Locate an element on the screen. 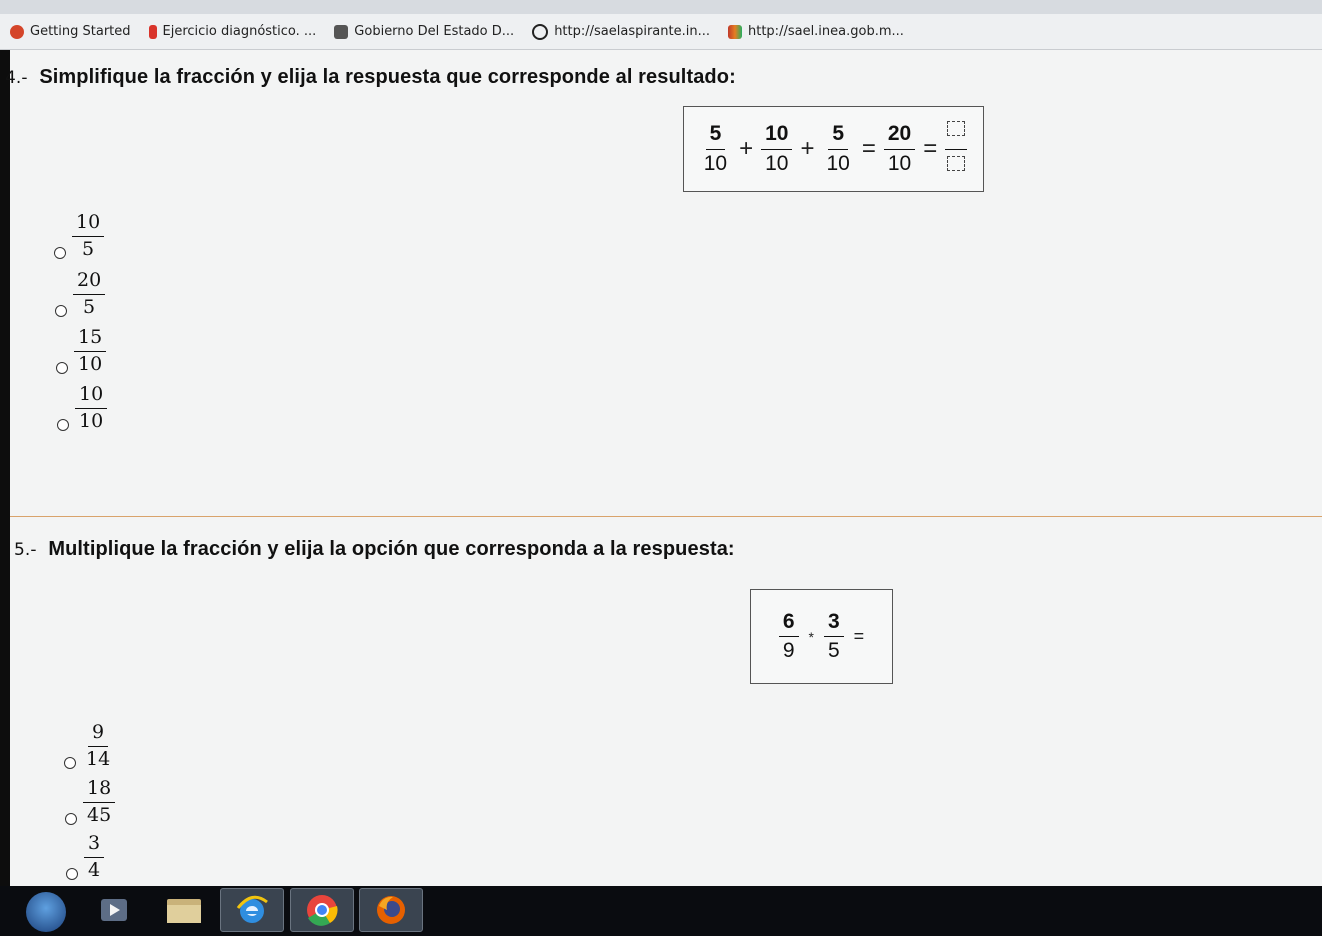  numerator-blank is located at coordinates (956, 129).